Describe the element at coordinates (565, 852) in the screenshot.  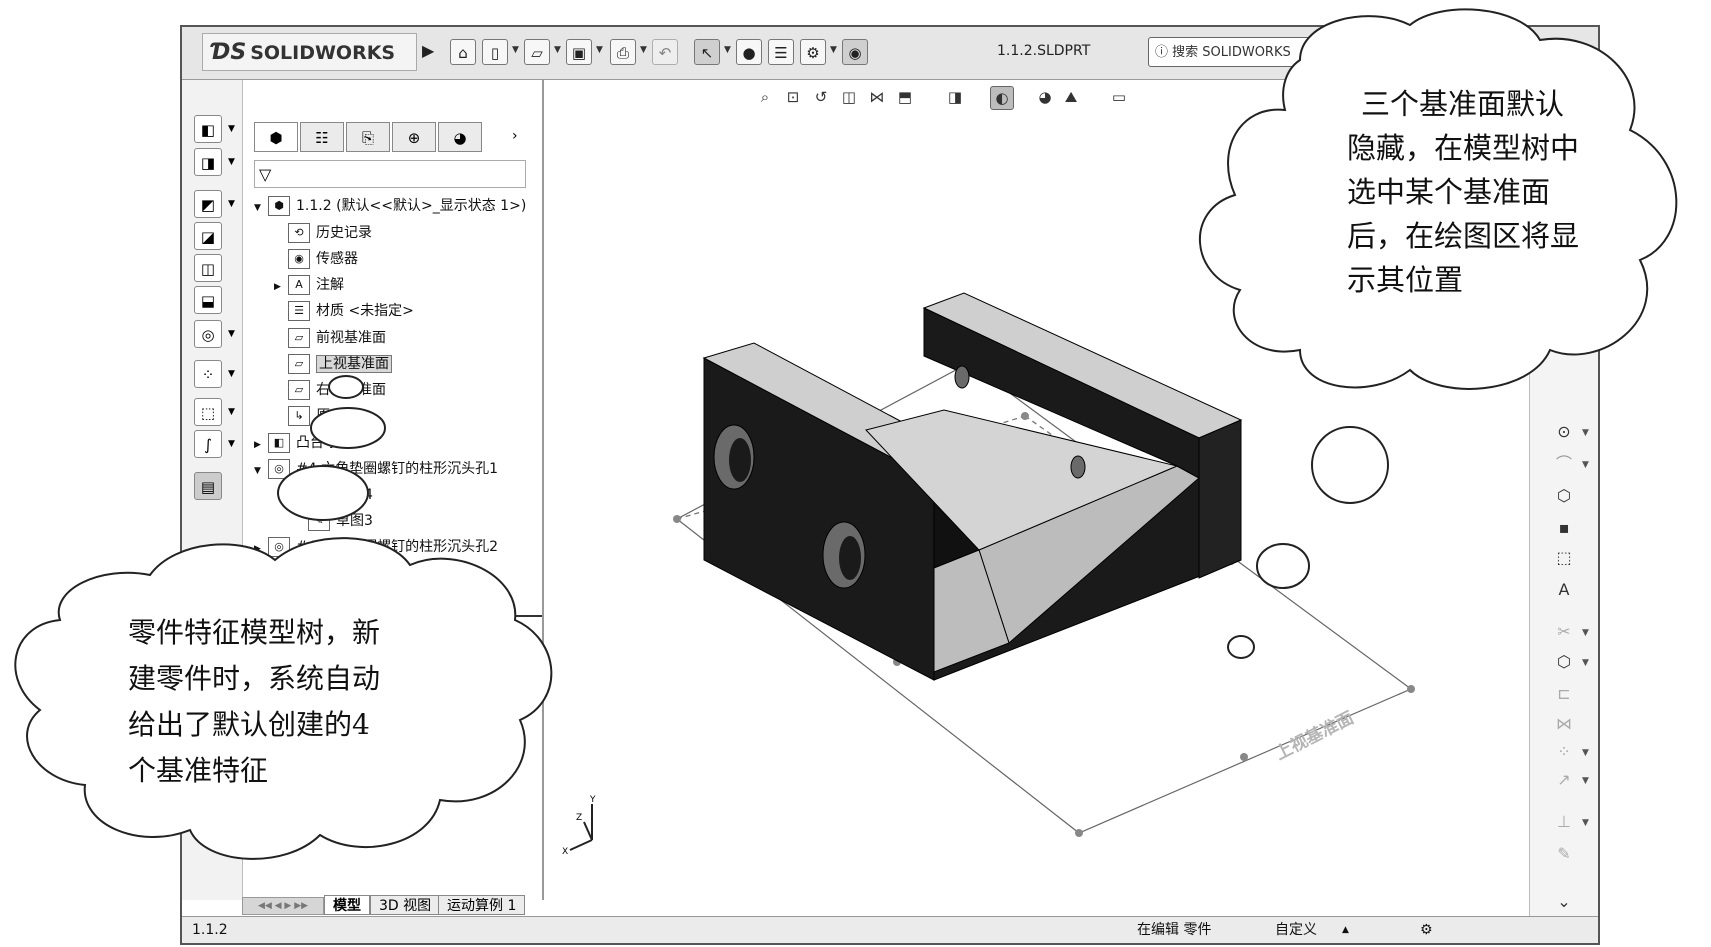
I see `triad-x-label: X` at that location.